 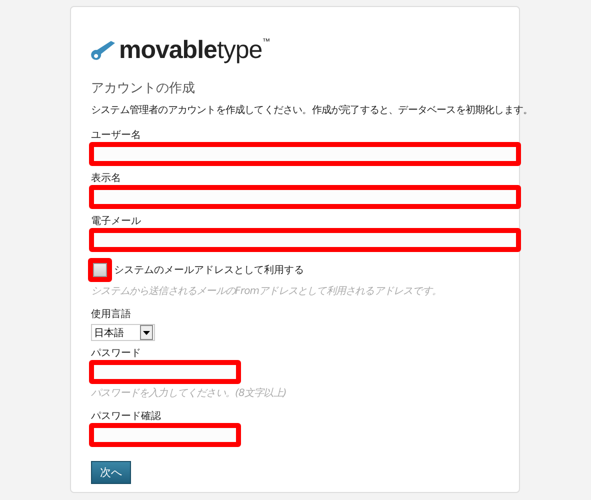 I want to click on logo-text: movabletype$^{™}$, so click(x=194, y=50).